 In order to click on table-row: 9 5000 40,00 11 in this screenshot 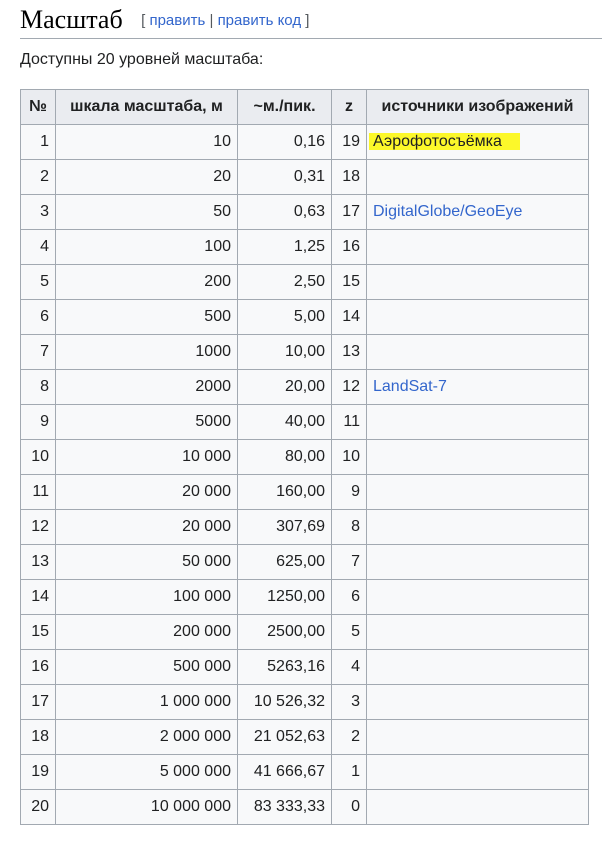, I will do `click(304, 422)`.